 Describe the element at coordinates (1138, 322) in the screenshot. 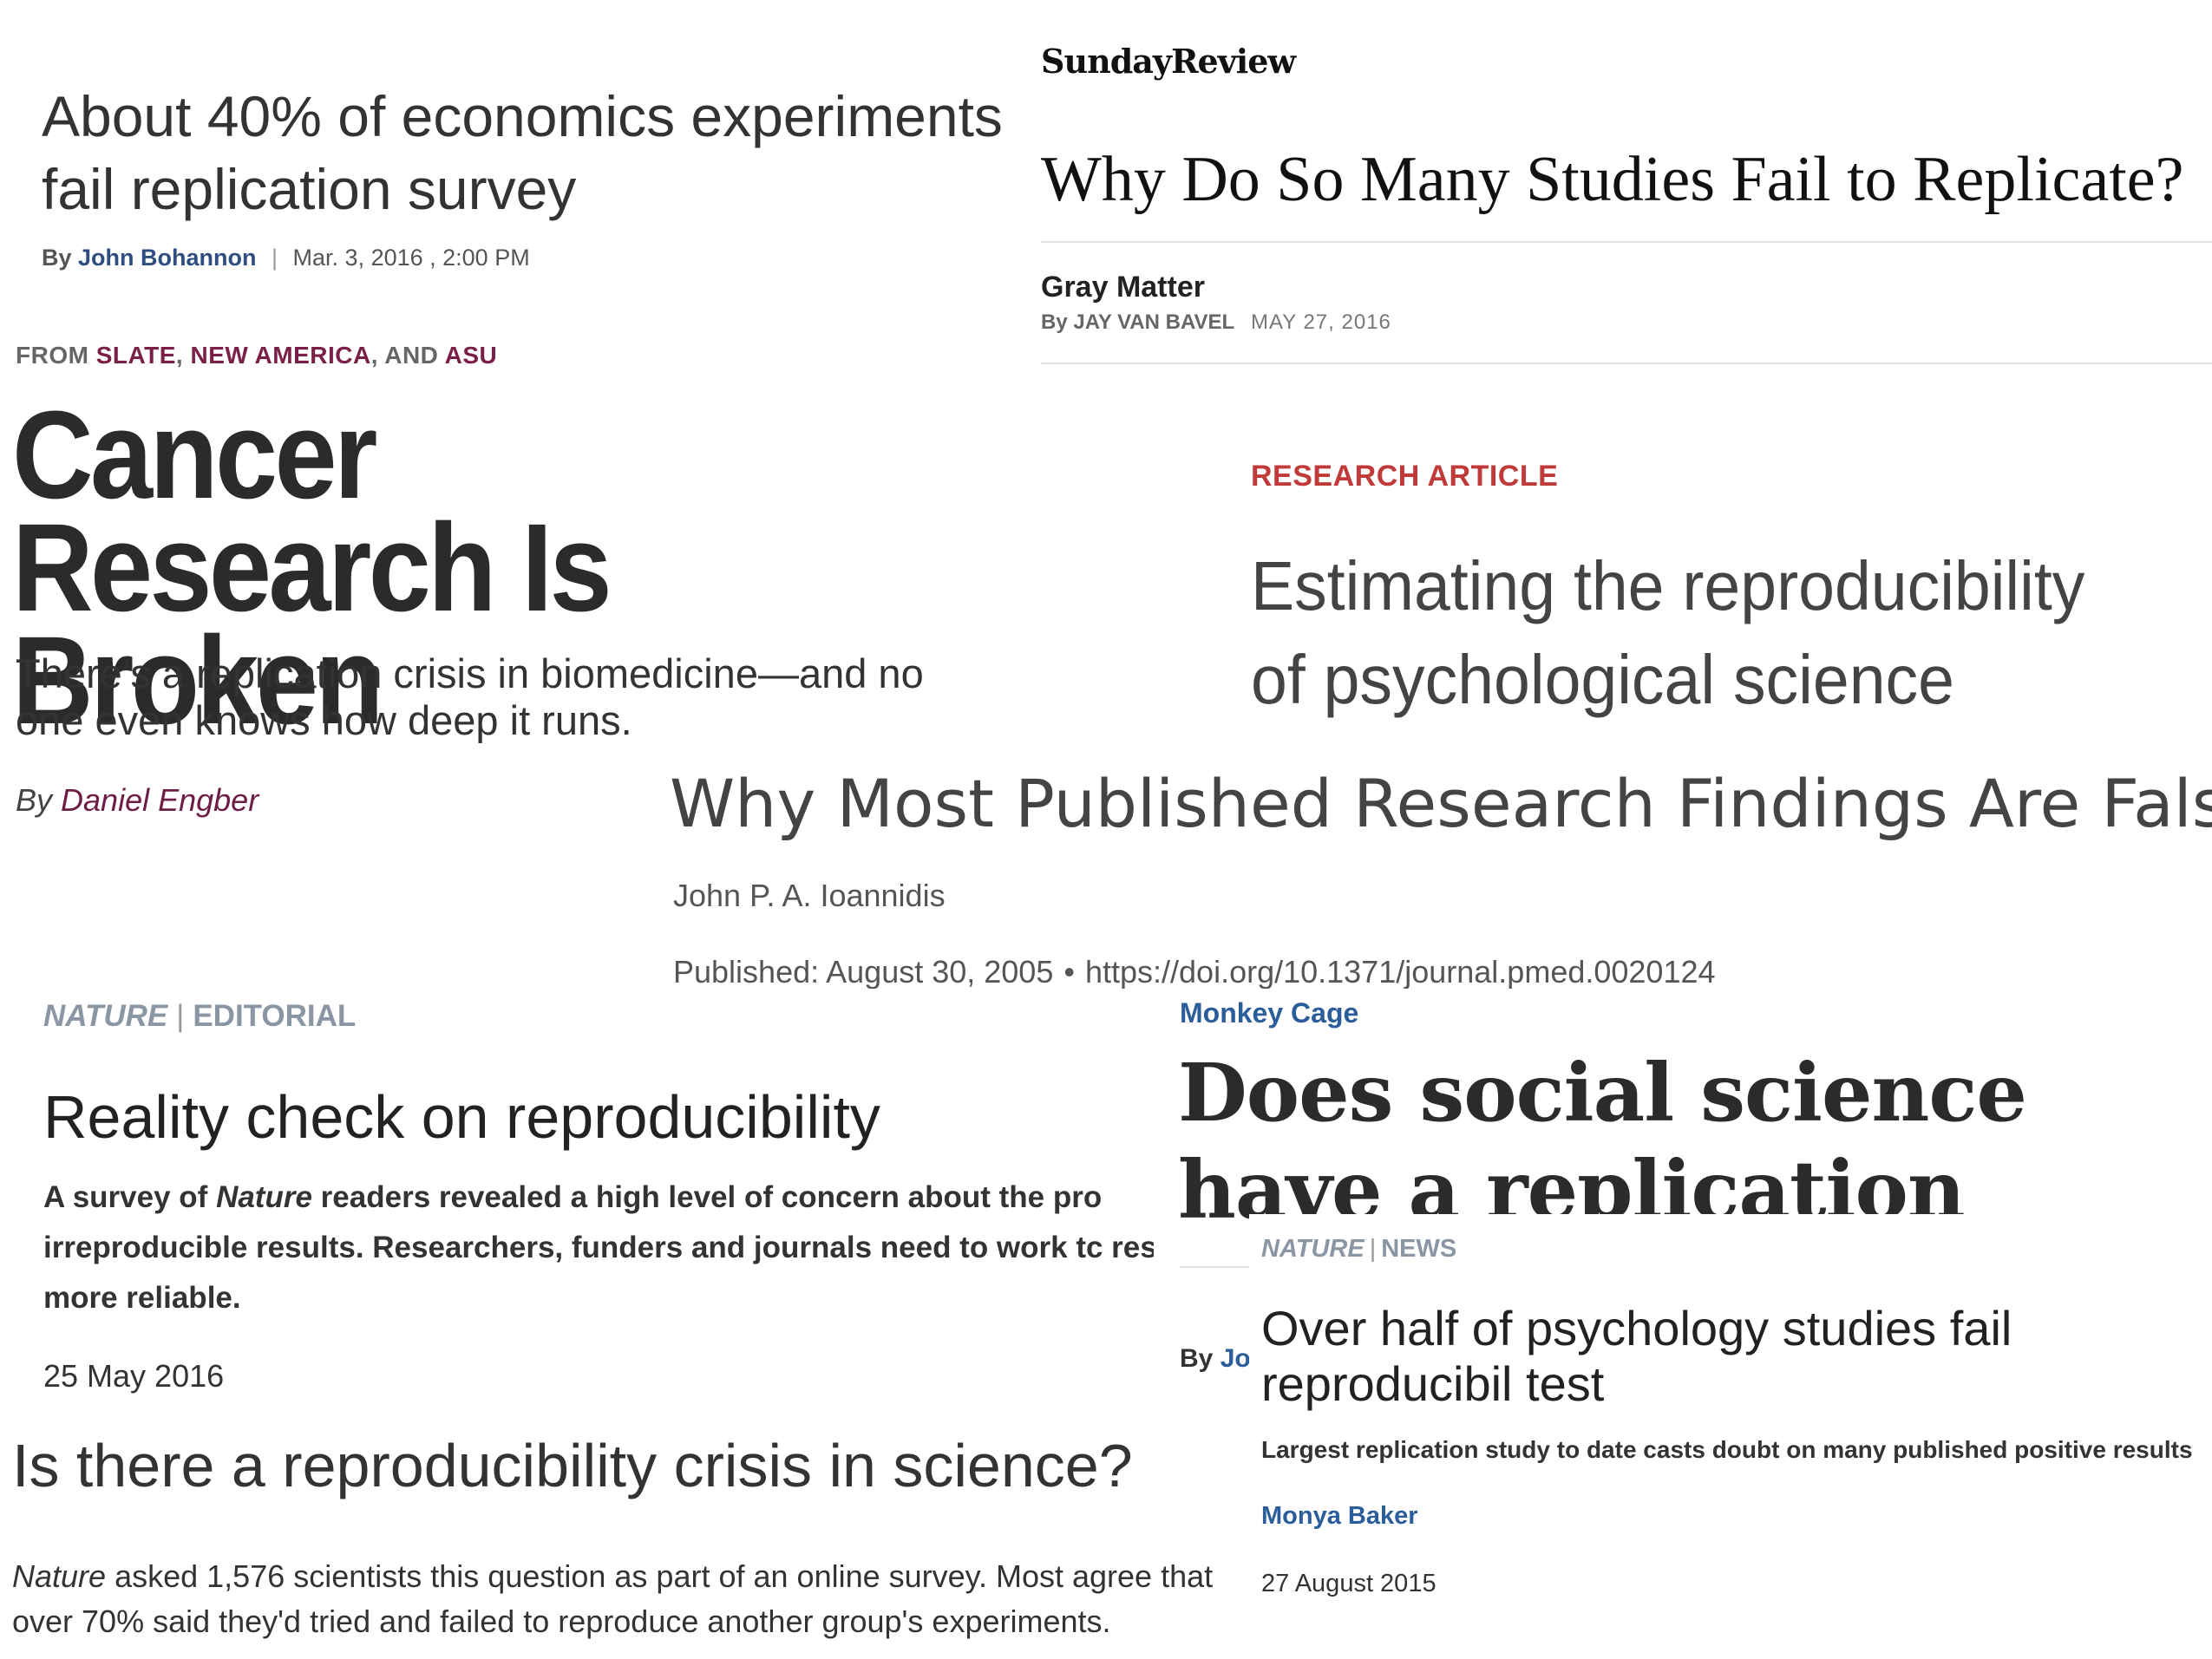

I see `byline: By JAY VAN BAVEL` at that location.